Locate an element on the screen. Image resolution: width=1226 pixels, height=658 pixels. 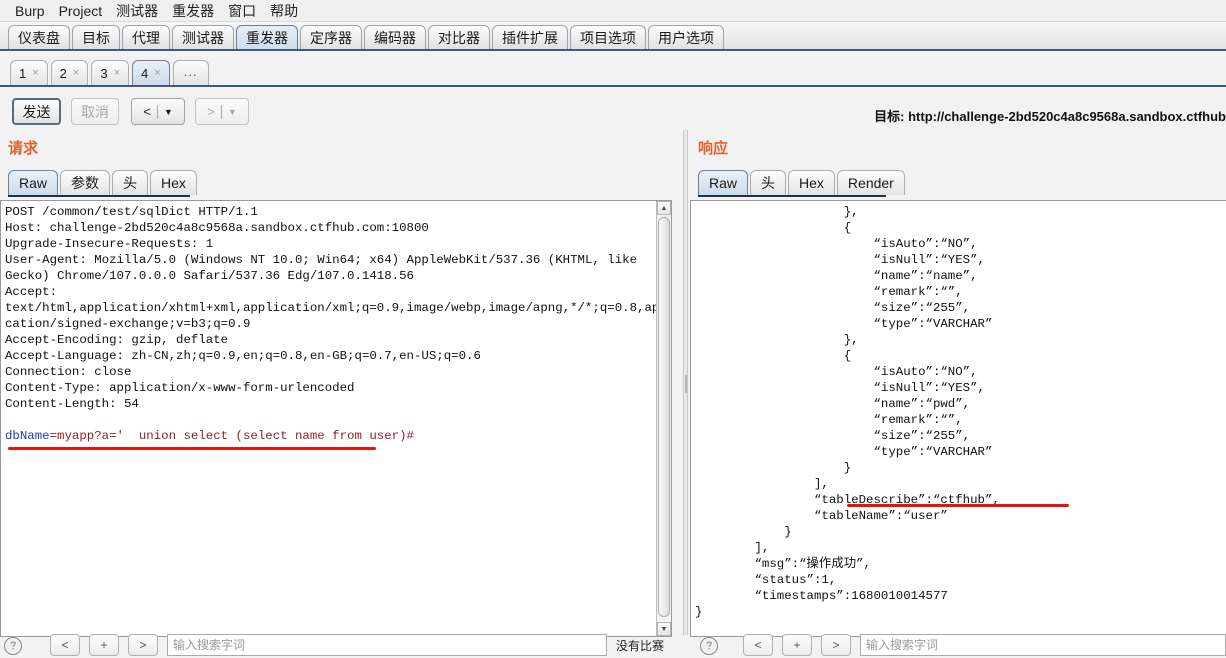
go-forward-button: > ▼ is located at coordinates (222, 111).